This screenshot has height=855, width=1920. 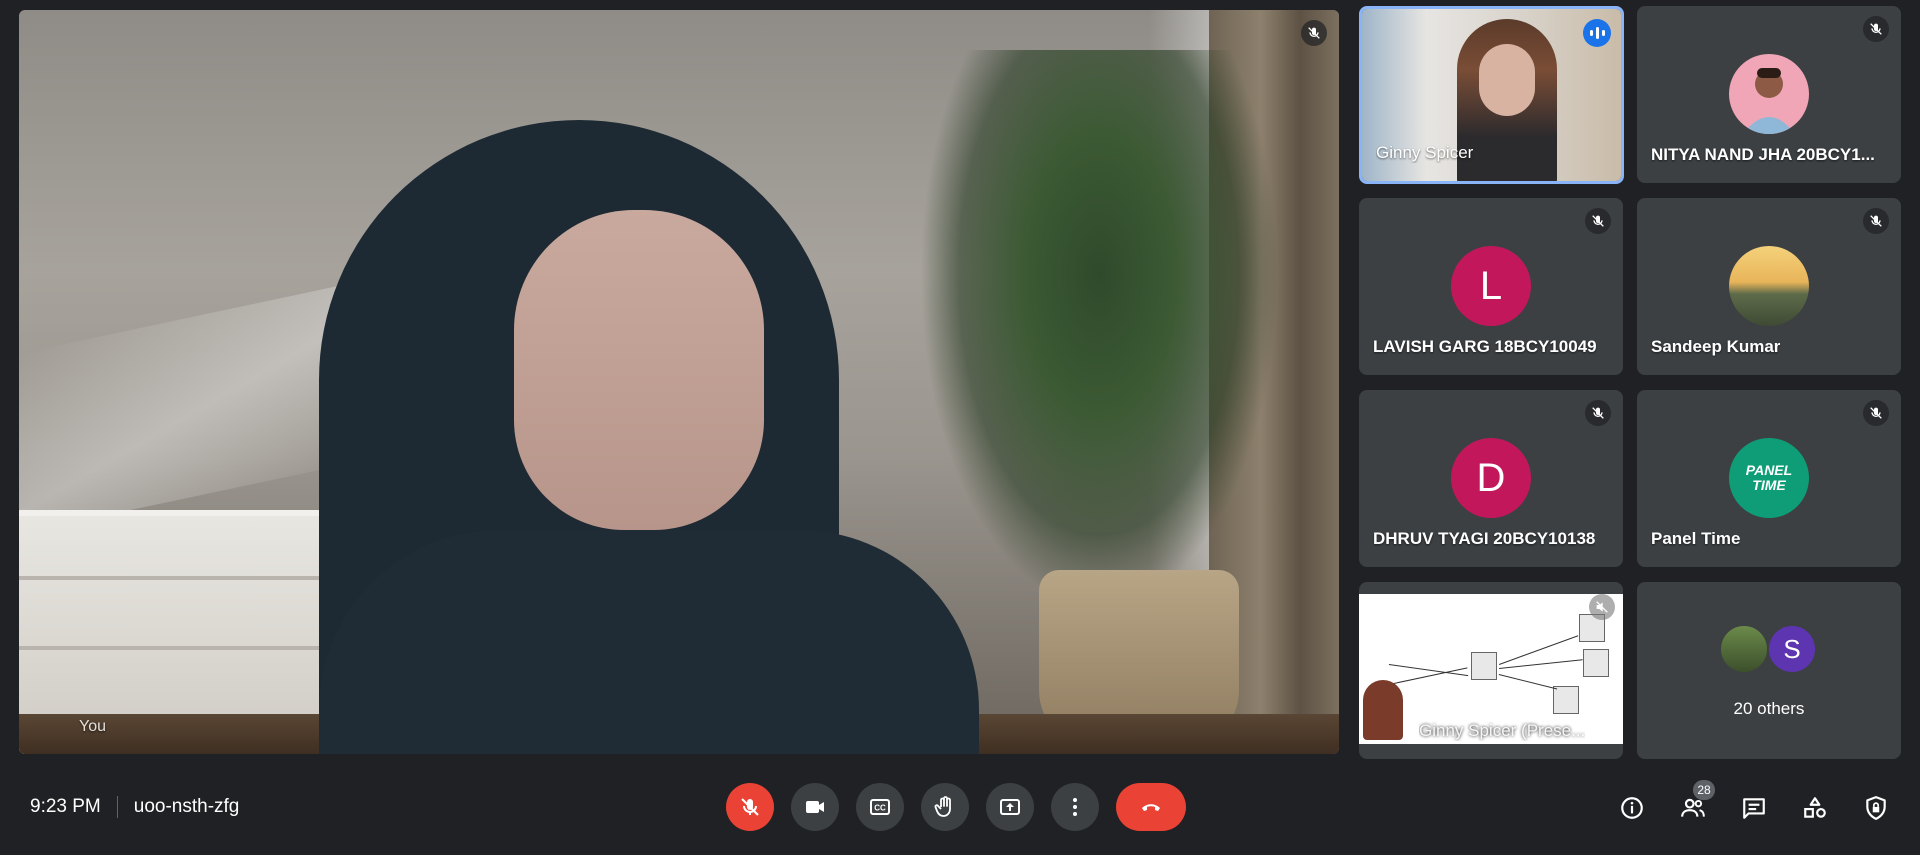 I want to click on svg-text: CC, so click(x=880, y=808).